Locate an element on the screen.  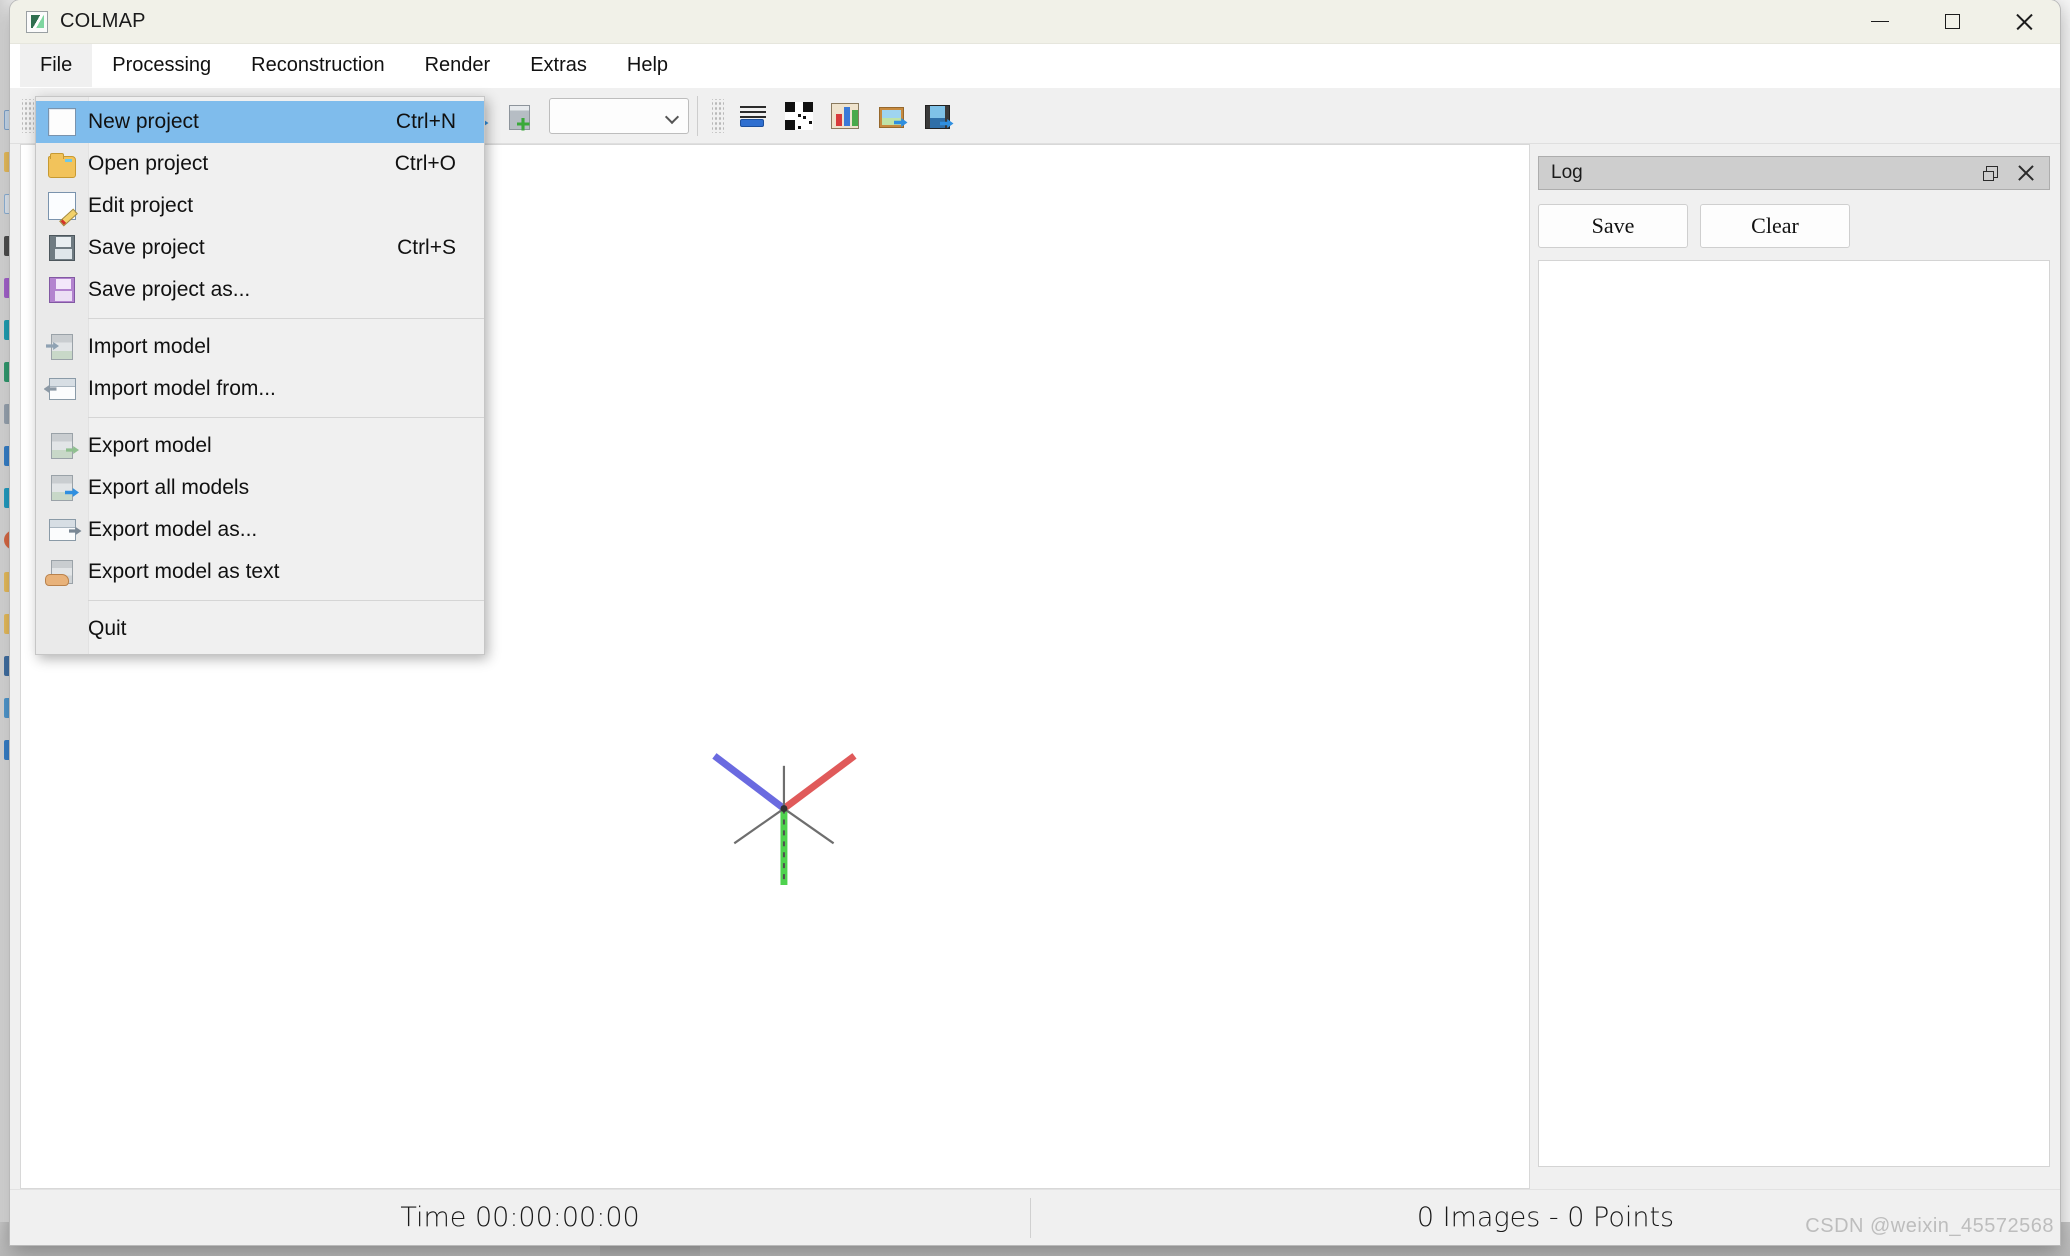
window-title: COLMAP is located at coordinates (103, 21).